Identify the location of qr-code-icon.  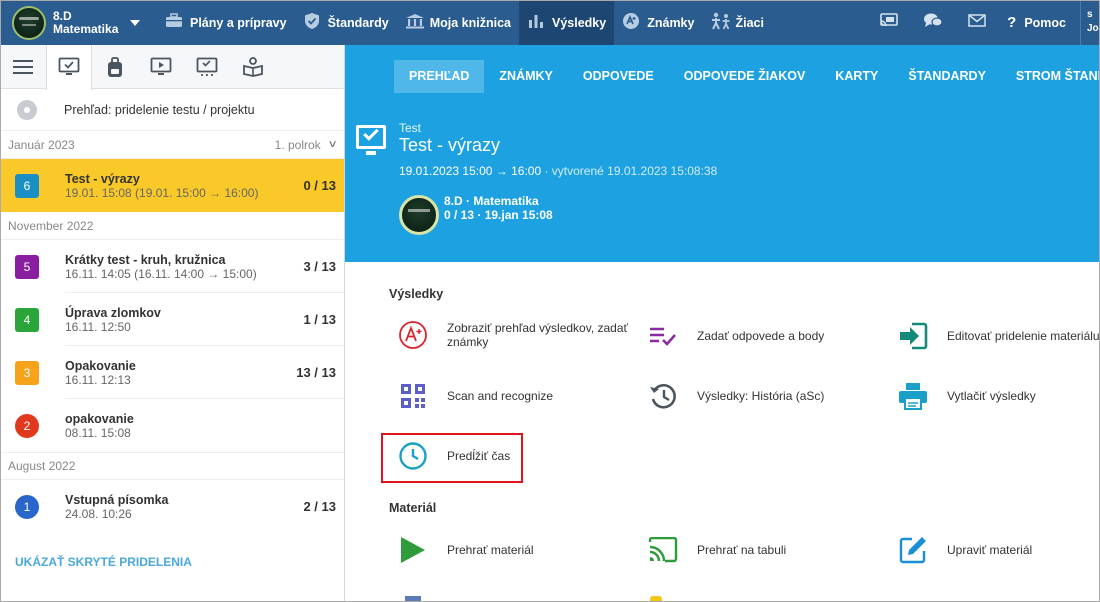
(413, 396).